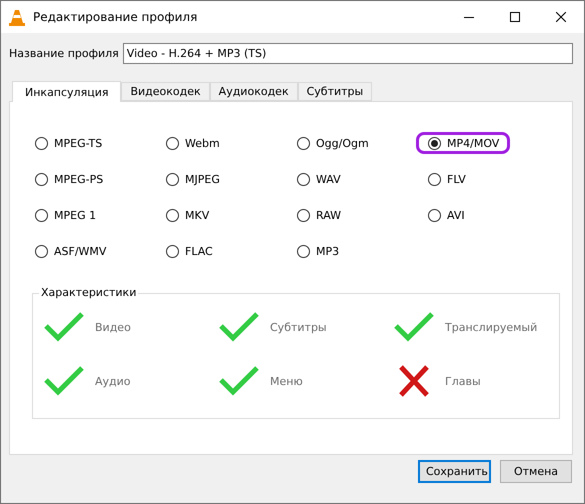  I want to click on radio-option: AVI, so click(450, 215).